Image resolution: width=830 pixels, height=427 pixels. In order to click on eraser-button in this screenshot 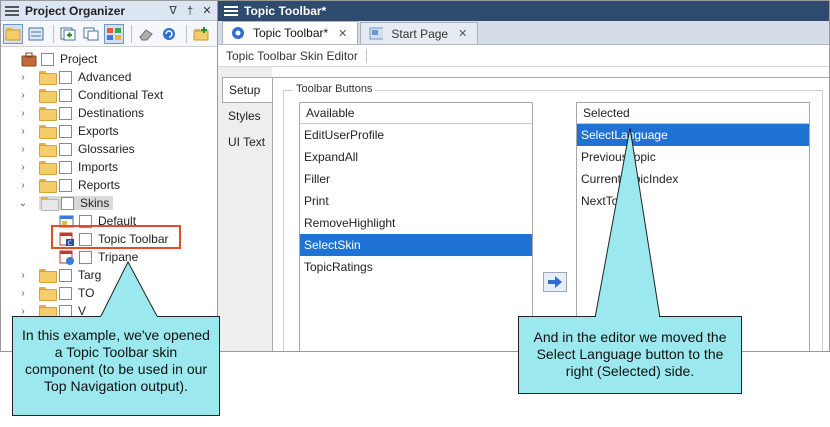, I will do `click(146, 34)`.